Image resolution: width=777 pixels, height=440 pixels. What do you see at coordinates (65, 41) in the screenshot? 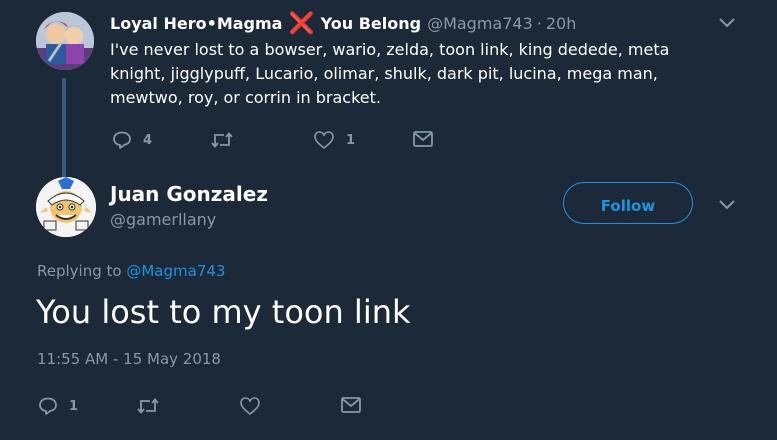
I see `parent-avatar` at bounding box center [65, 41].